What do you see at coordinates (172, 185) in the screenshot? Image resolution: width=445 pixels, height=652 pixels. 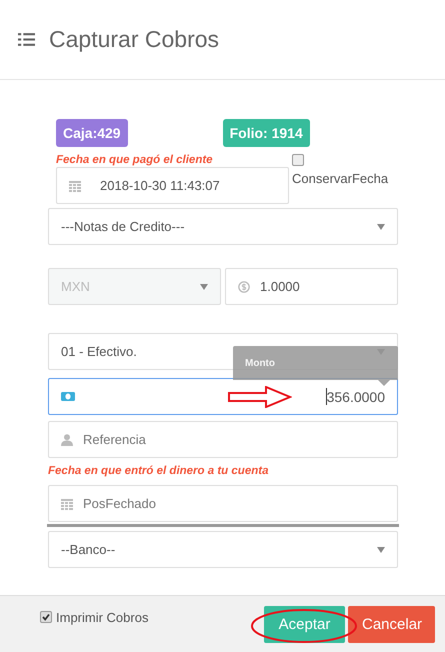 I see `date-field: 2018-10-30 11:43:07` at bounding box center [172, 185].